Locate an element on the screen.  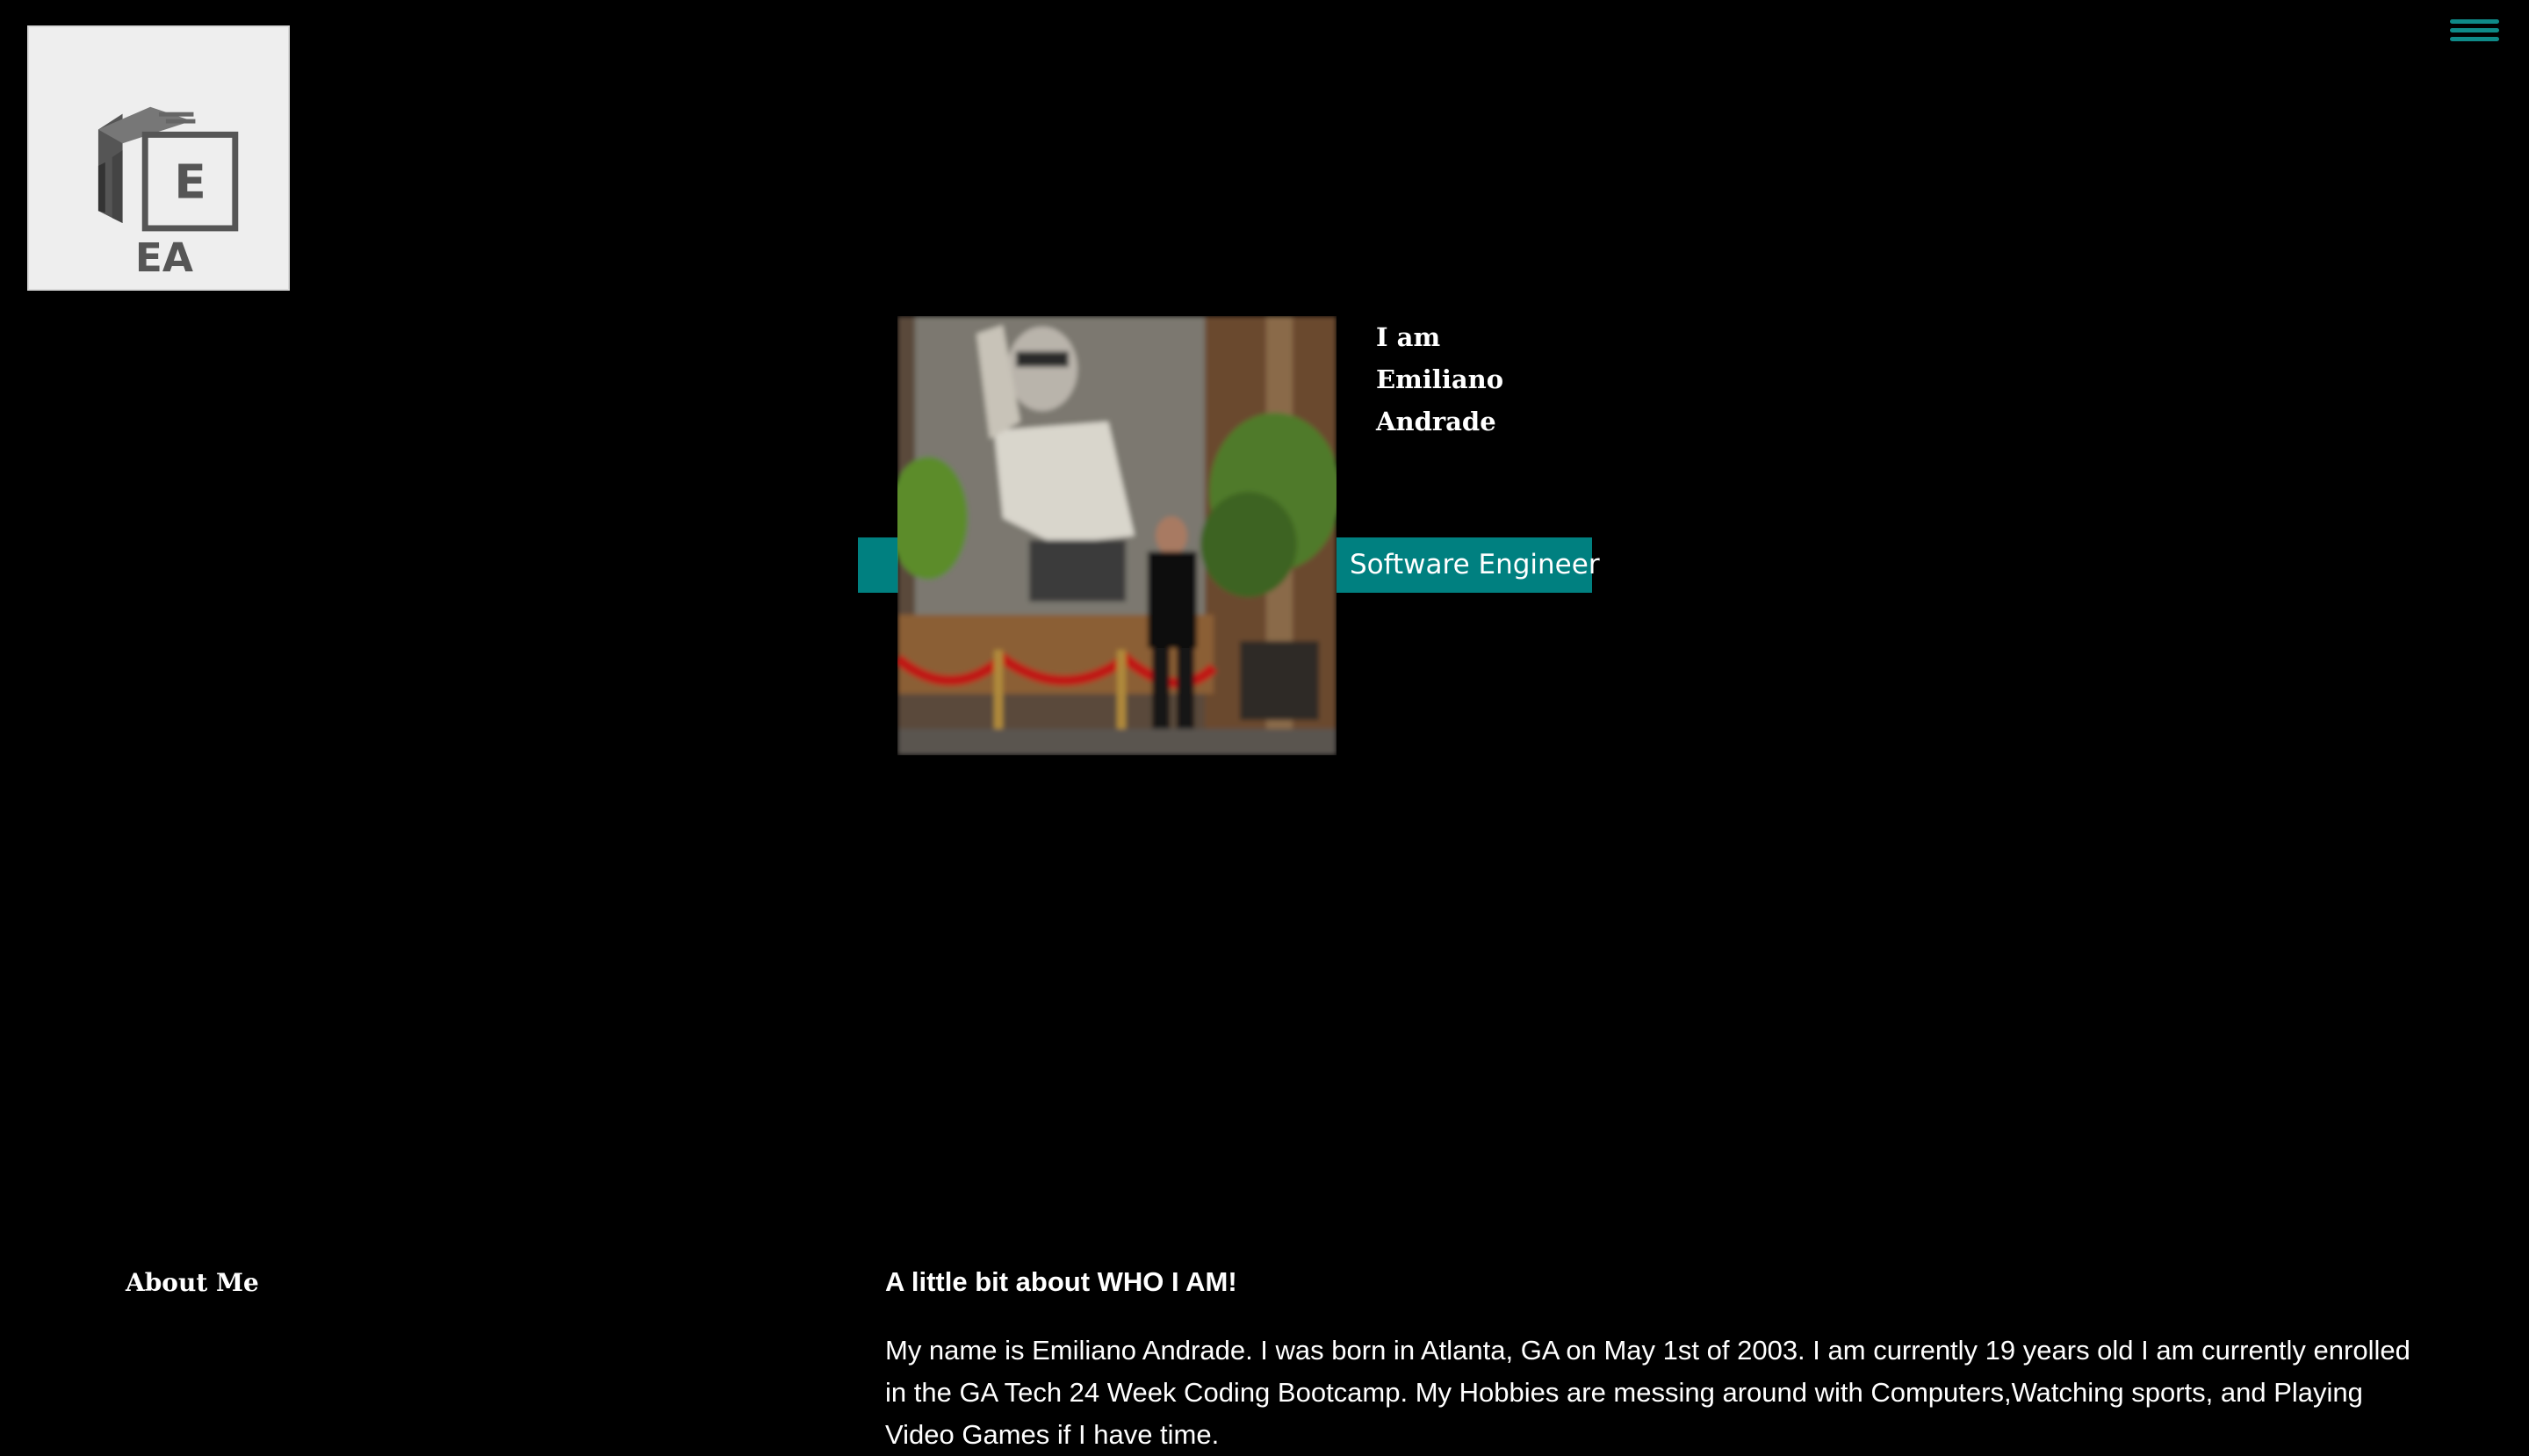
about-heading: About Me is located at coordinates (193, 1282).